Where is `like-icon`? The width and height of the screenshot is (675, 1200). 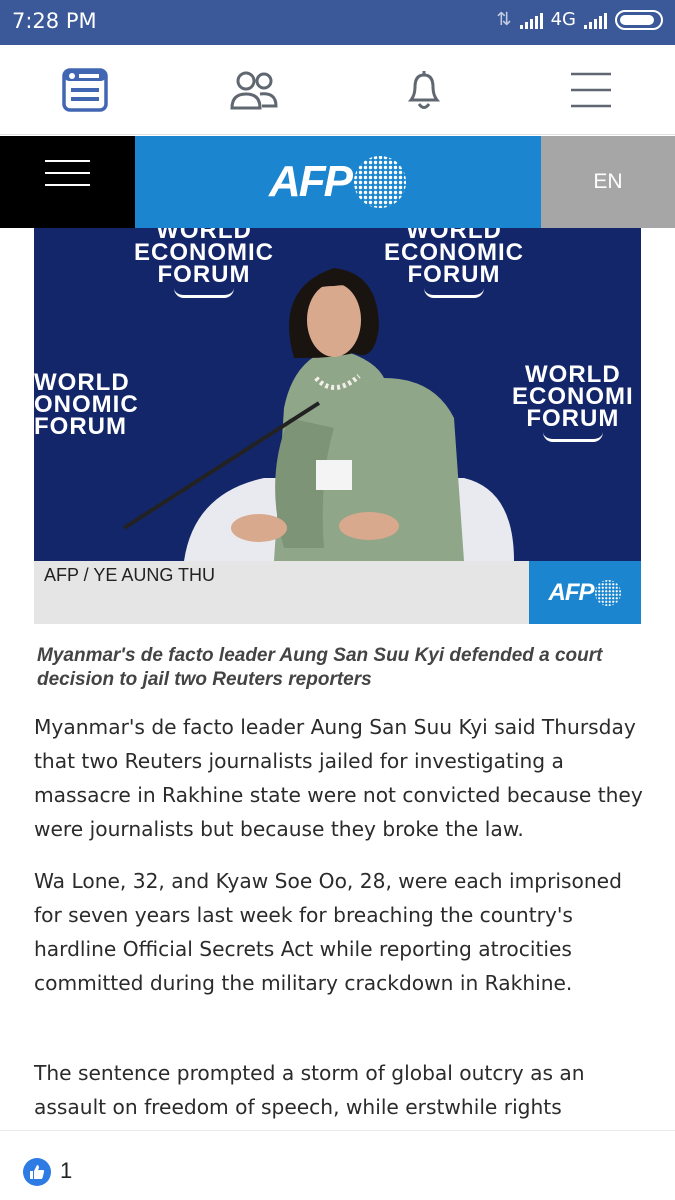
like-icon is located at coordinates (37, 1172).